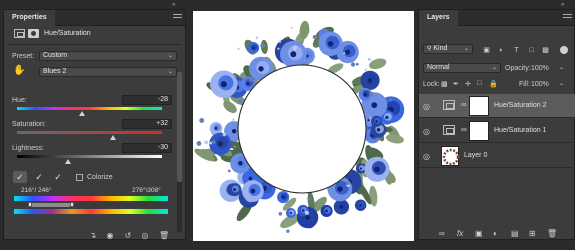 The height and width of the screenshot is (250, 575). Describe the element at coordinates (516, 51) in the screenshot. I see `filter-type-icon: T` at that location.